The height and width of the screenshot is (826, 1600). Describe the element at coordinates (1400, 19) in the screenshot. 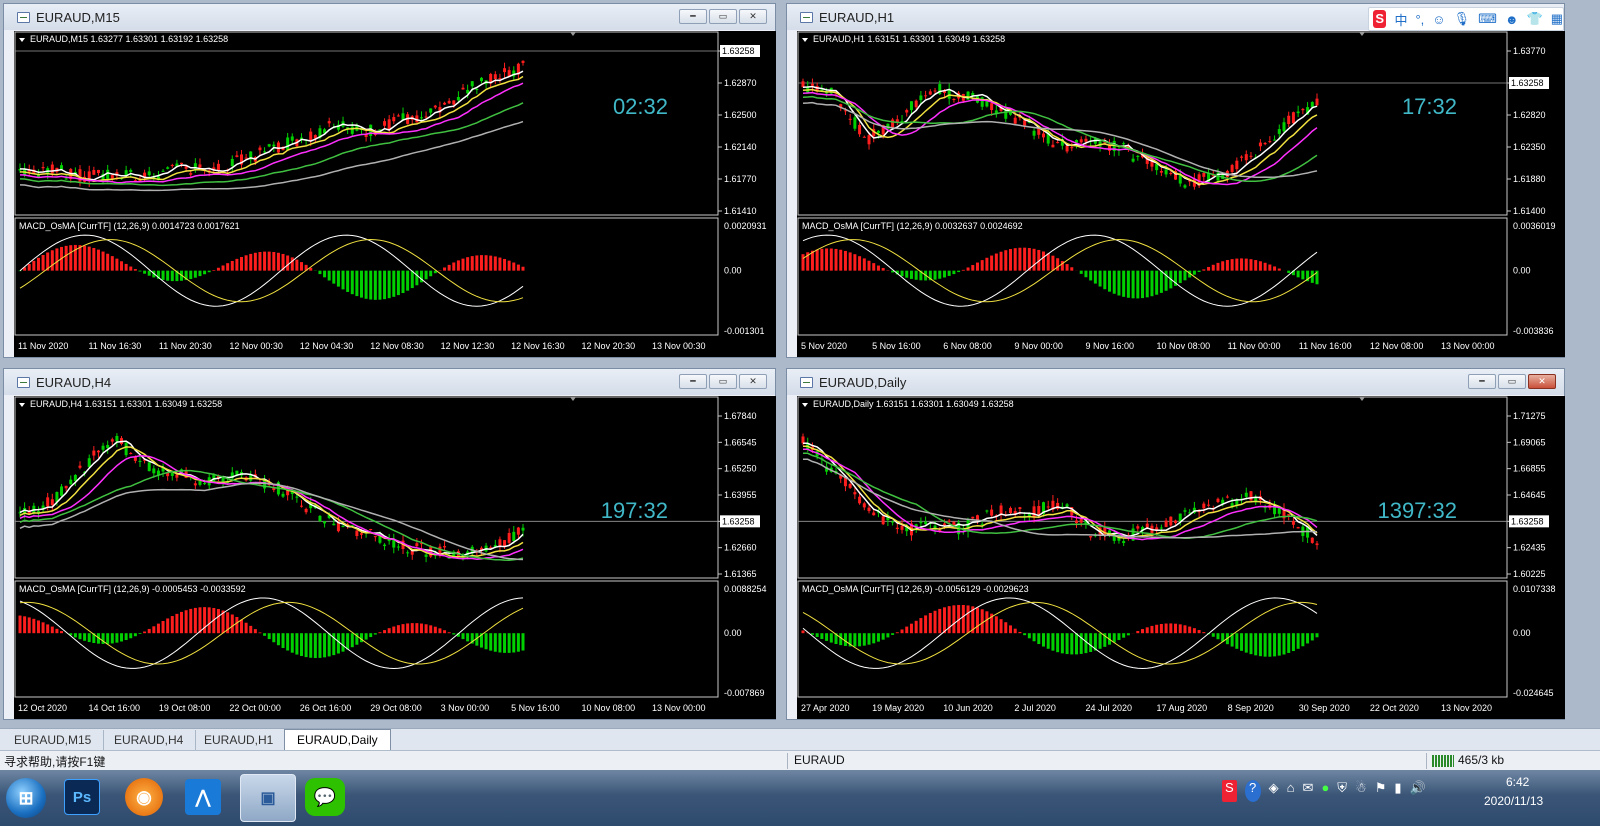

I see `ime-language: 中` at that location.